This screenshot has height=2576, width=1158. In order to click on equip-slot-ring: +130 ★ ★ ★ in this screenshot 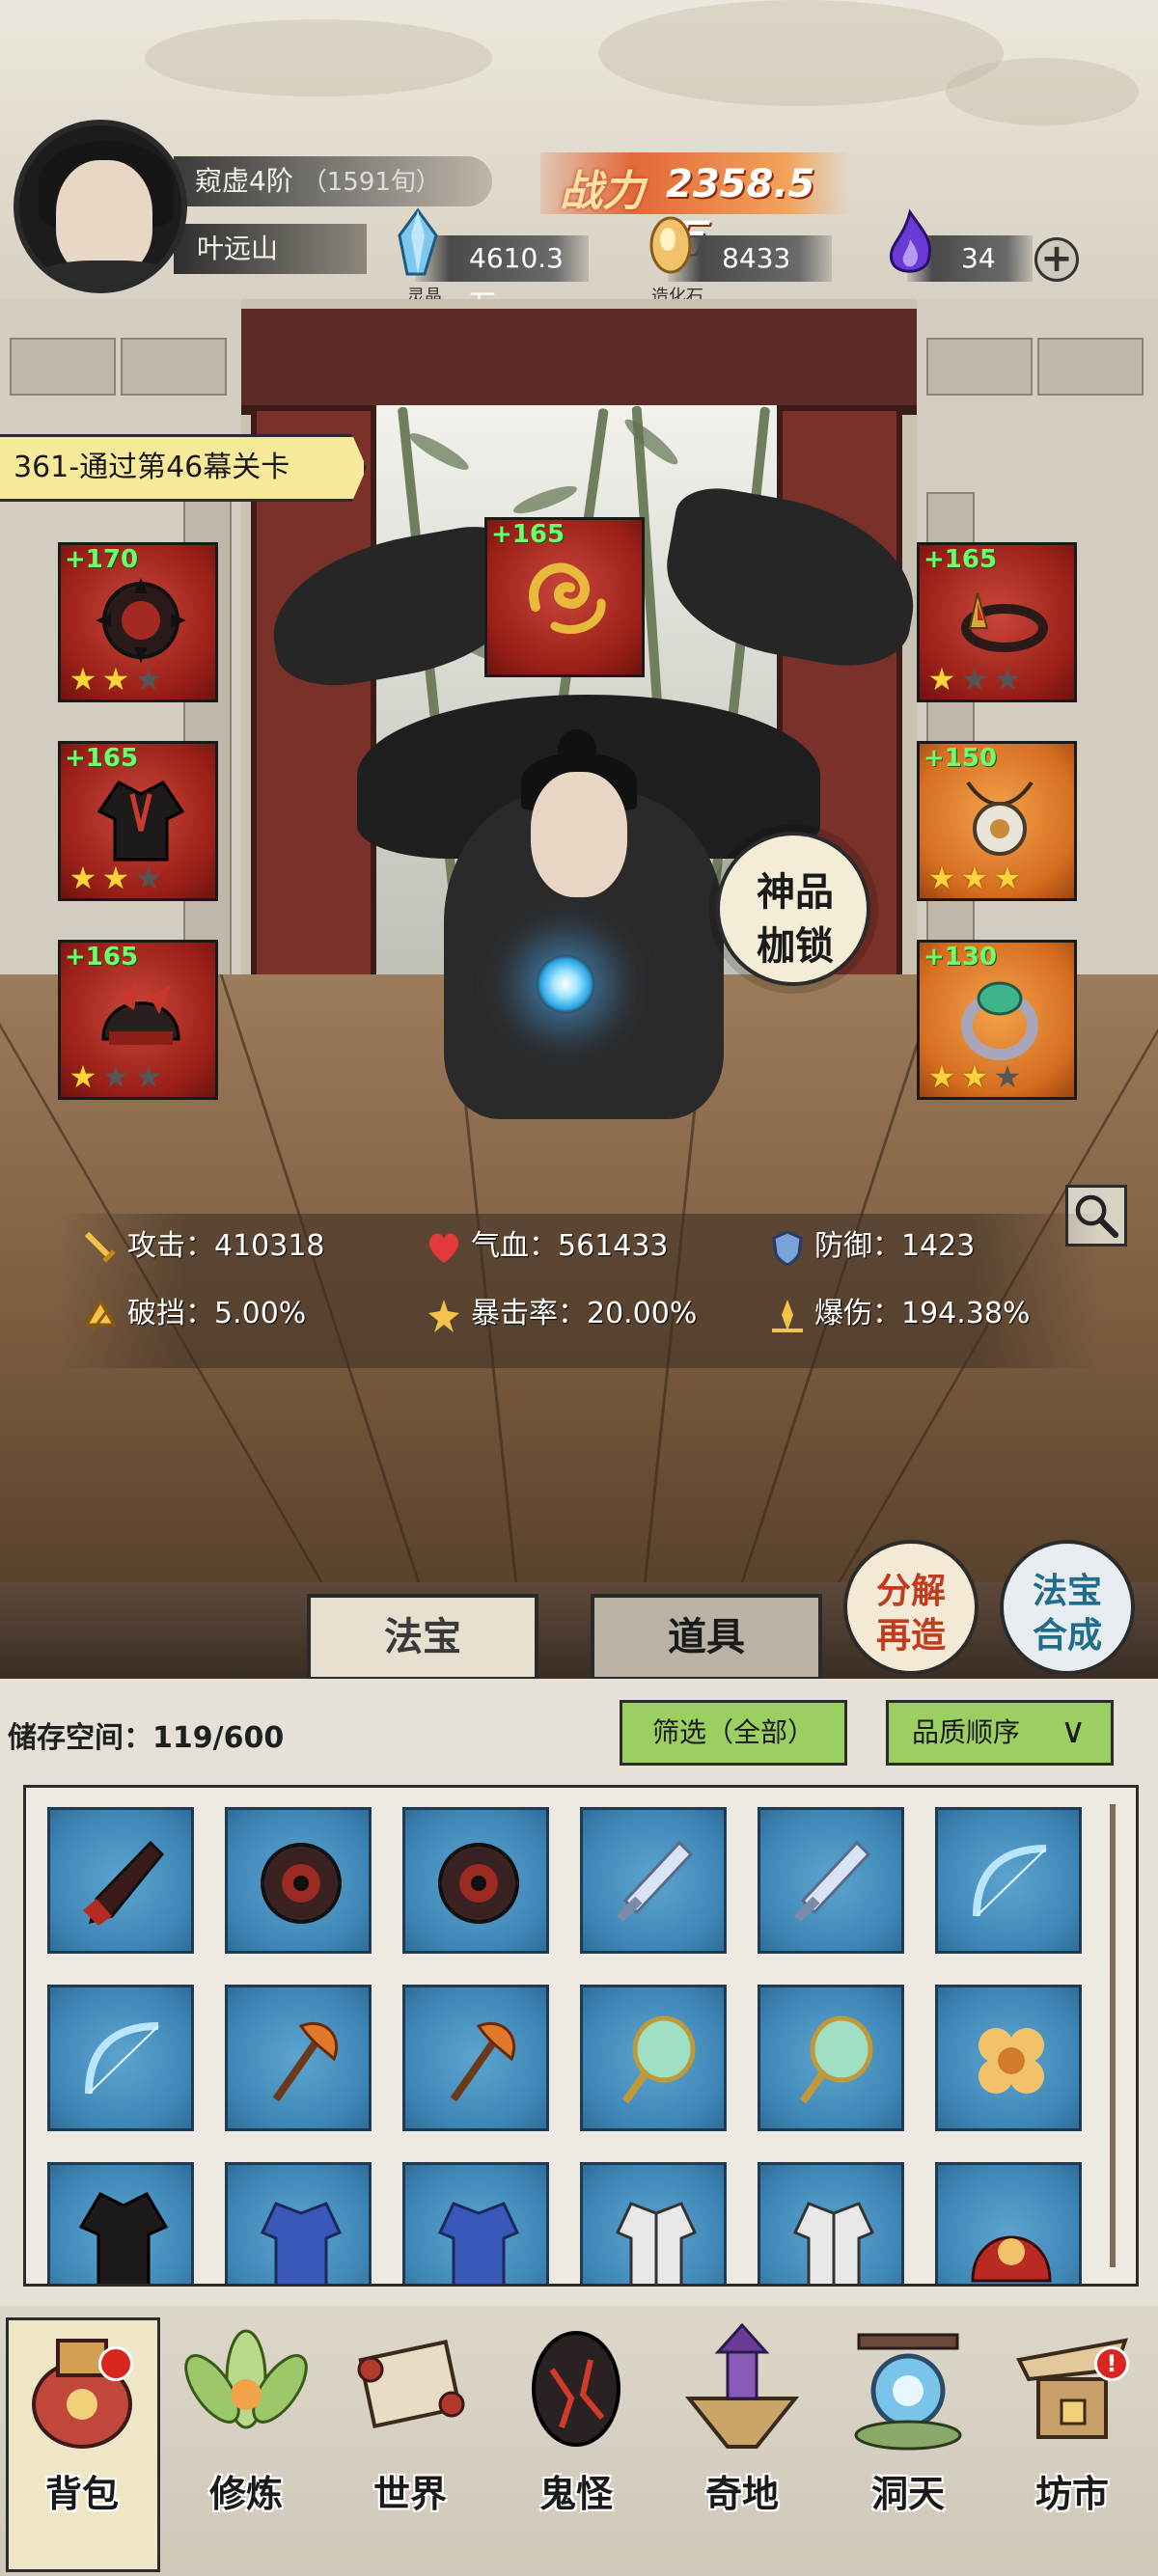, I will do `click(997, 1020)`.